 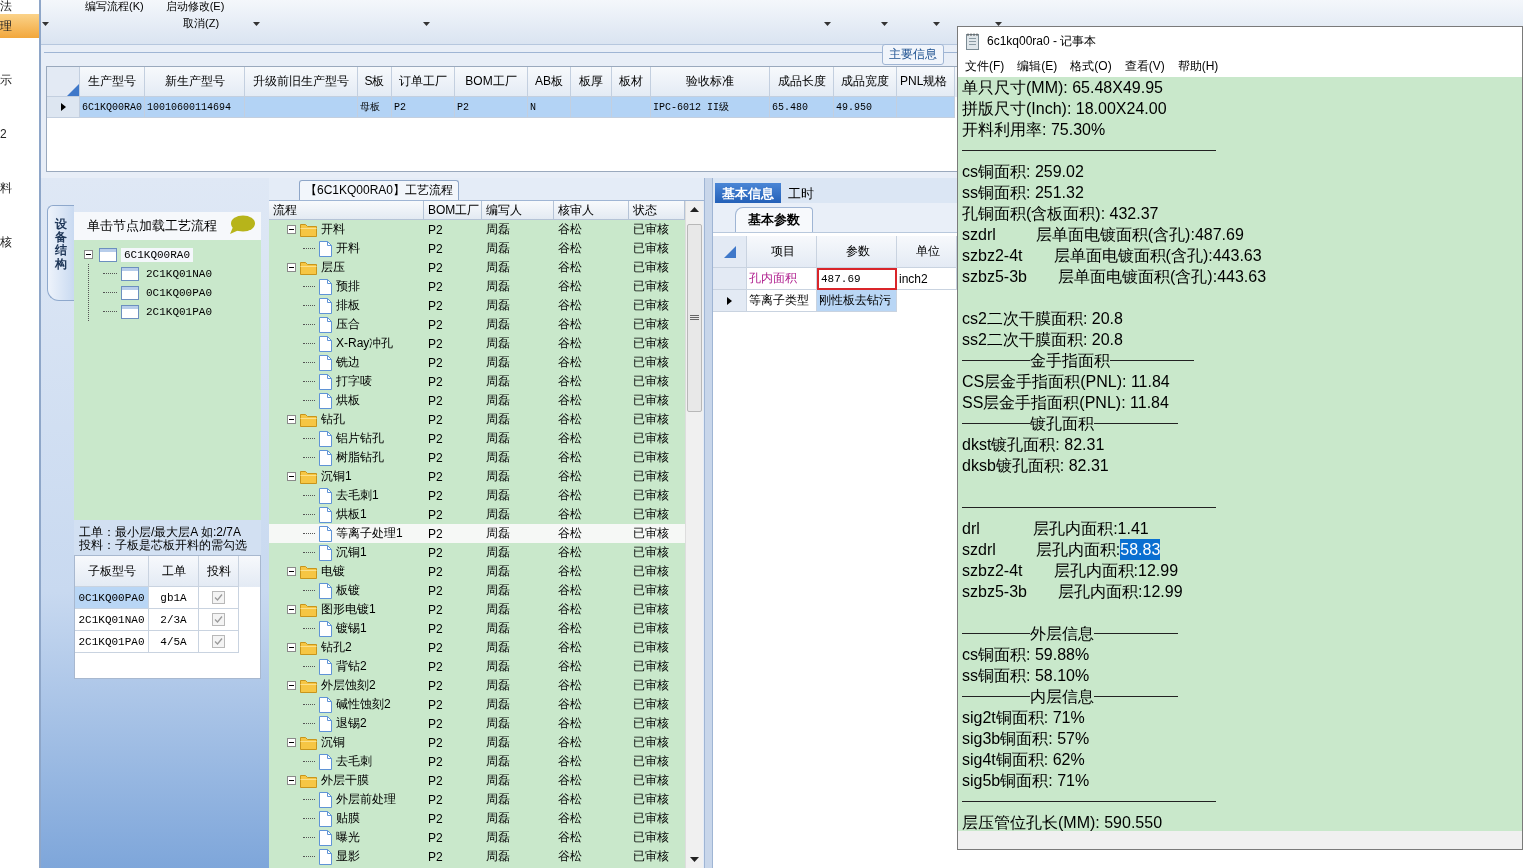 I want to click on table-cell: 0C1KQ00PA0, so click(x=112, y=598).